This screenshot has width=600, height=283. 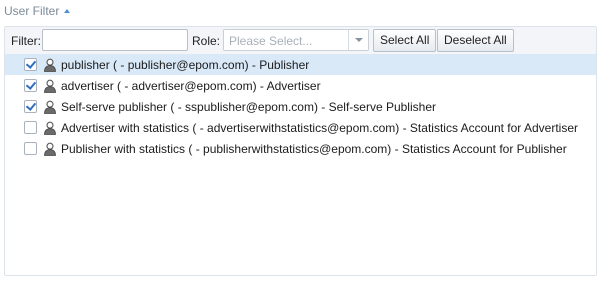 I want to click on select-all-button: Select All, so click(x=405, y=40).